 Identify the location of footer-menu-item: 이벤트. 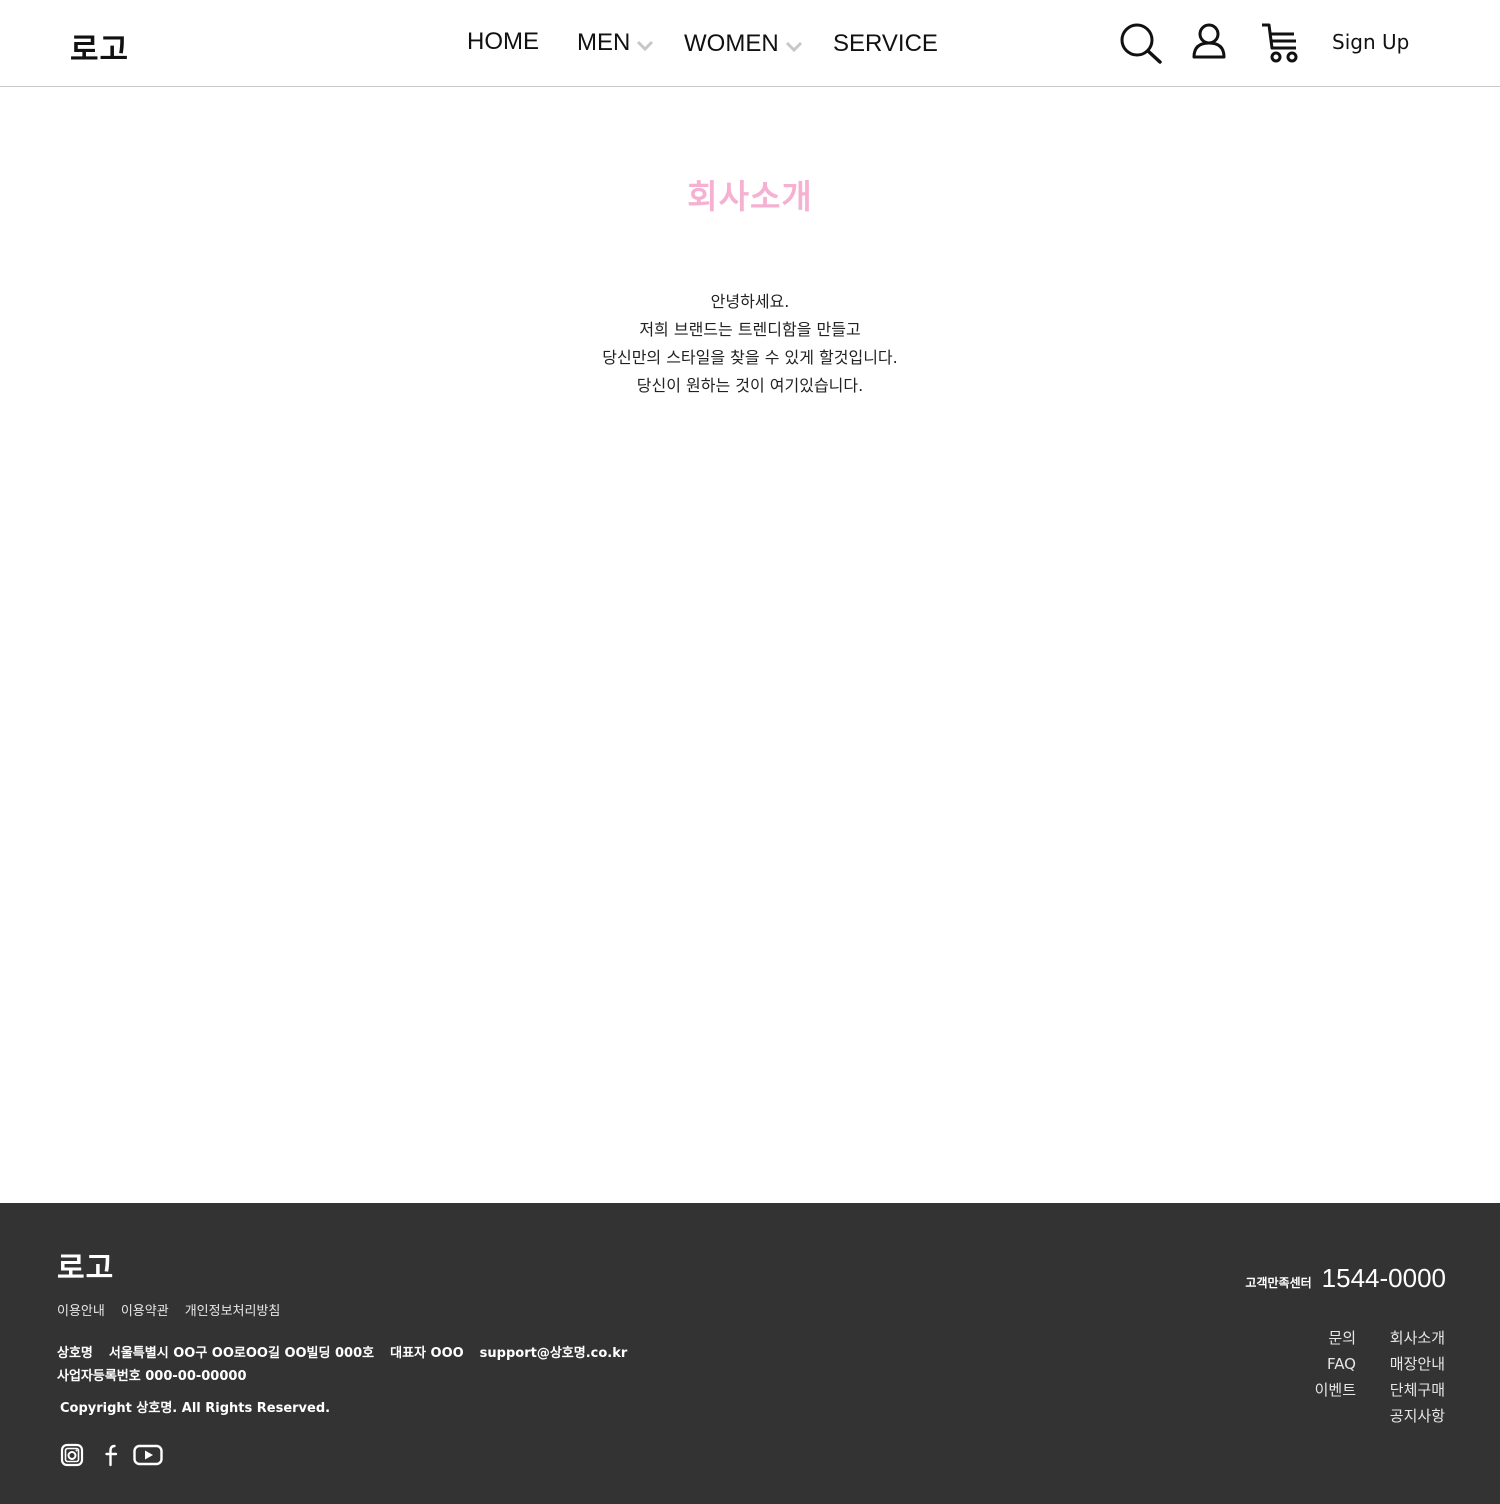
(1335, 1390).